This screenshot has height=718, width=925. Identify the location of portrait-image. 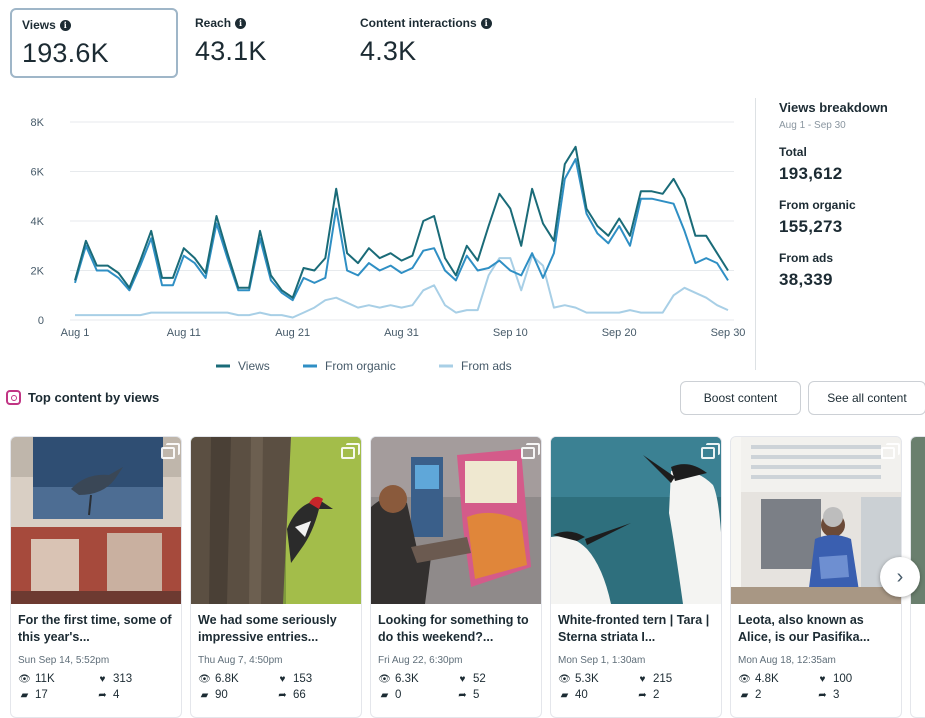
(816, 520).